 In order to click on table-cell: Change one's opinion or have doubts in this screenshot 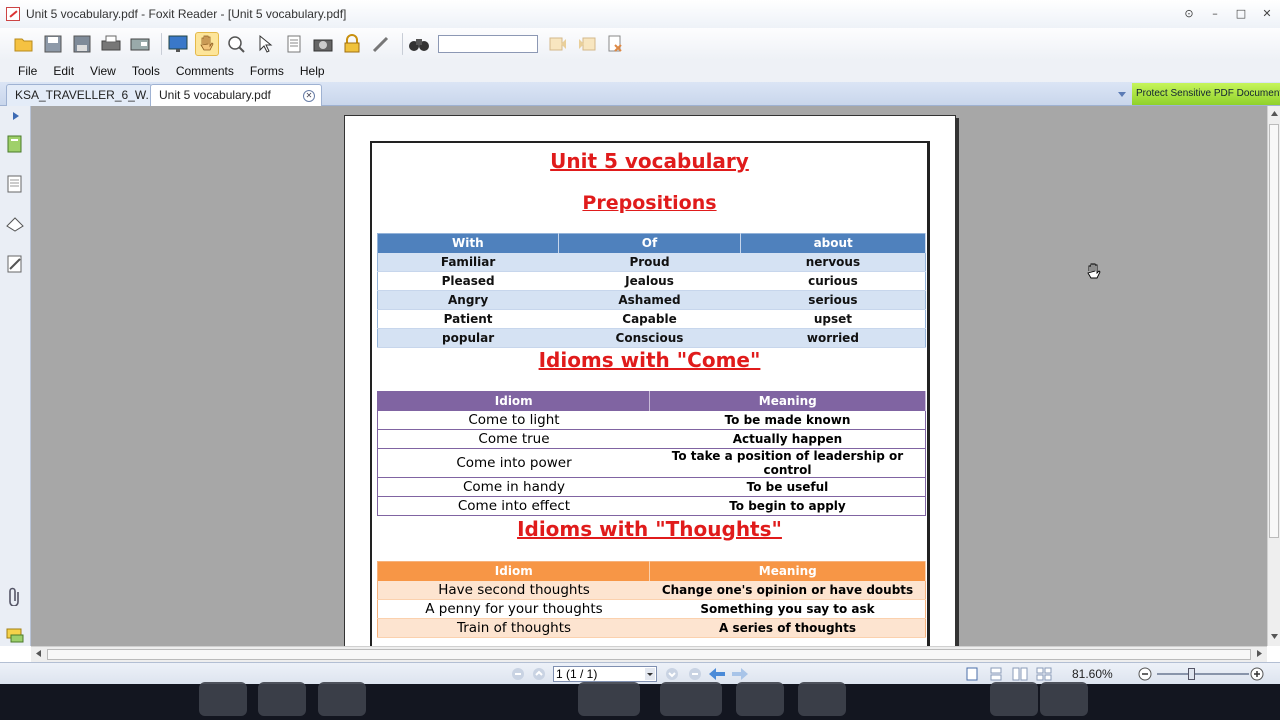, I will do `click(787, 590)`.